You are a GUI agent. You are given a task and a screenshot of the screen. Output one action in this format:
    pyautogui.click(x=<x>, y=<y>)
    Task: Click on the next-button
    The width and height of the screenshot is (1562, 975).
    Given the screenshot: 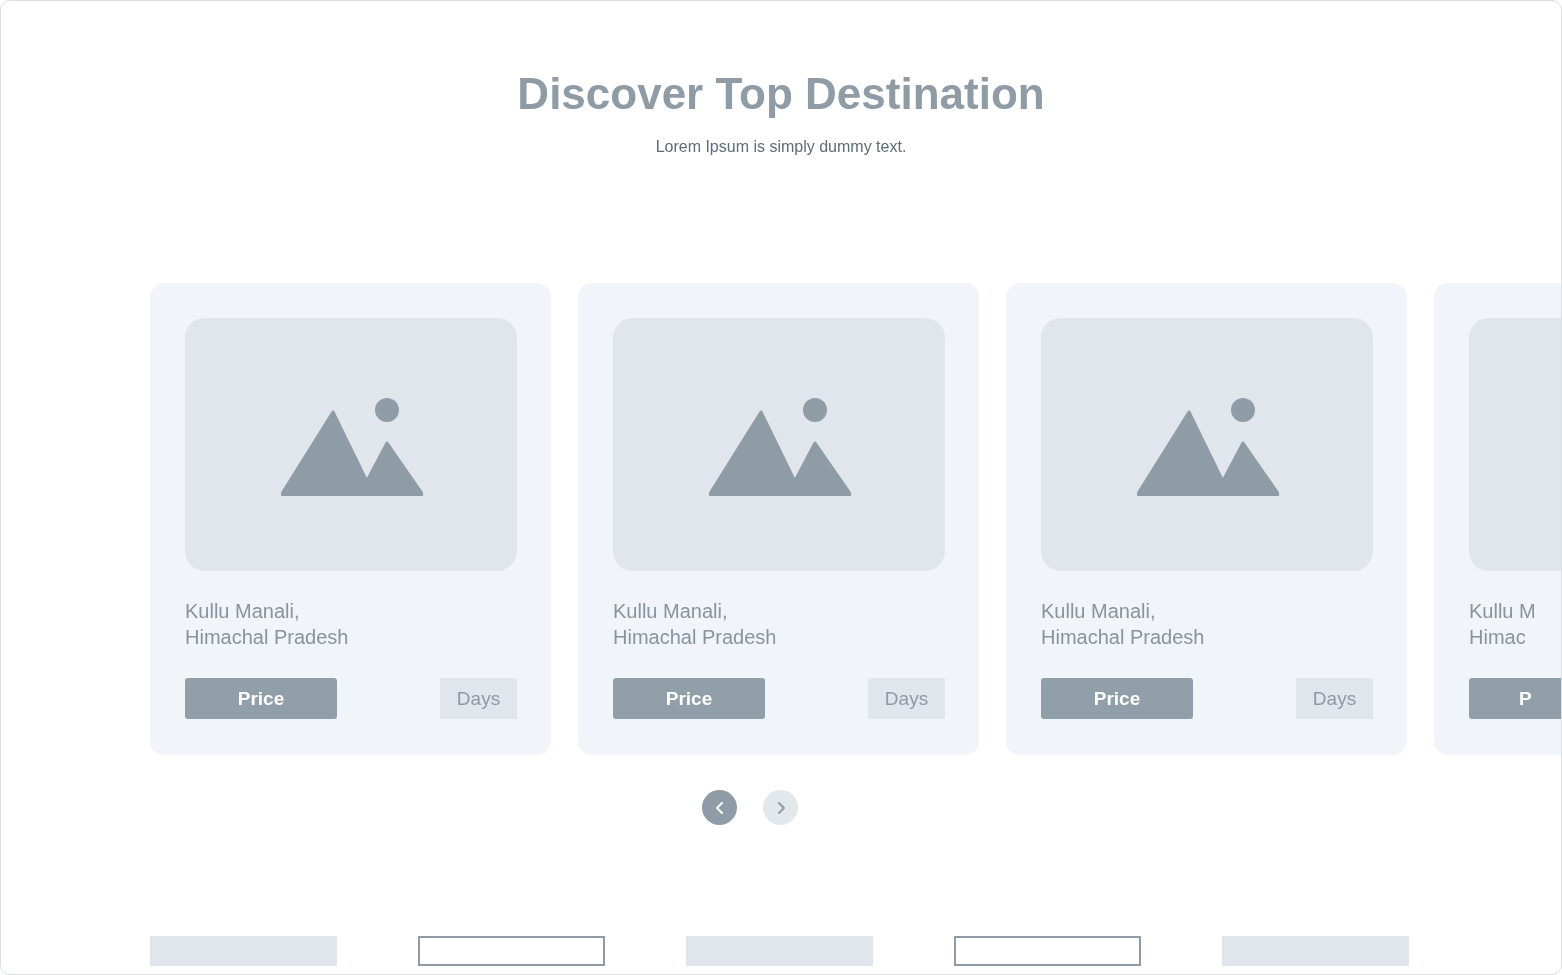 What is the action you would take?
    pyautogui.click(x=780, y=807)
    